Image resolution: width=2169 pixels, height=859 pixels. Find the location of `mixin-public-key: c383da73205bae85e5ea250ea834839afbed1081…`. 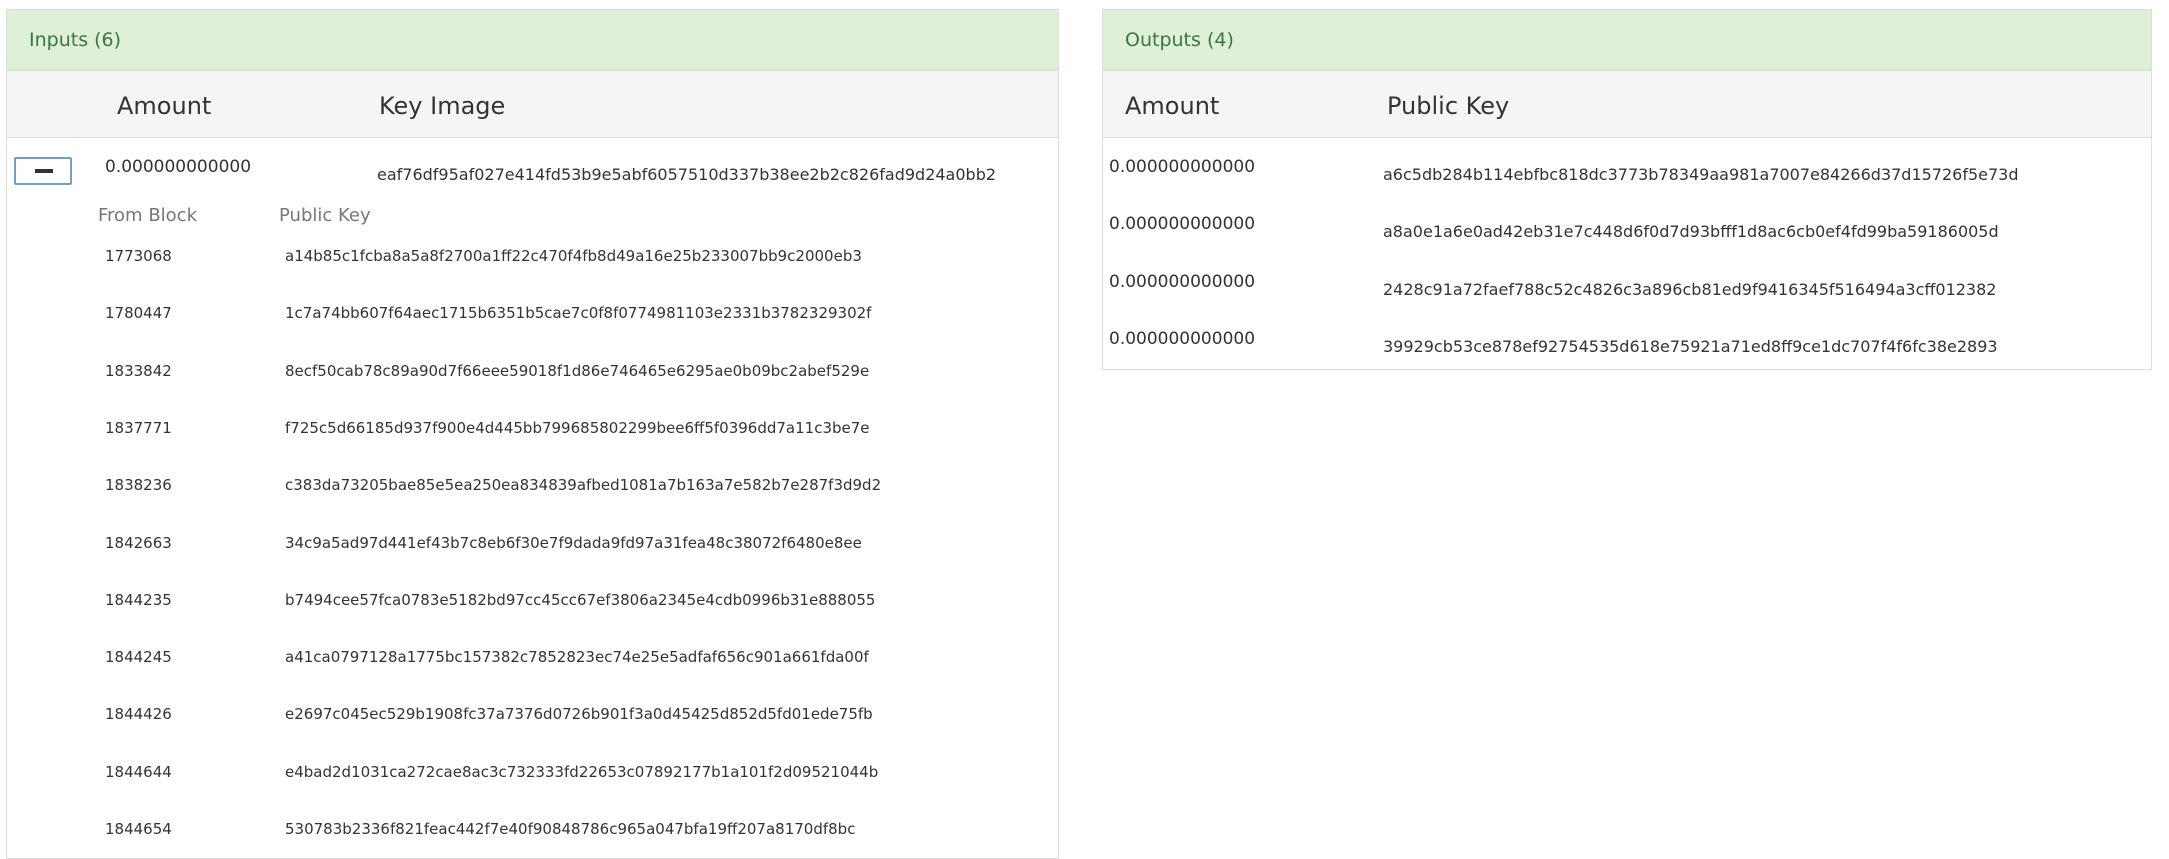

mixin-public-key: c383da73205bae85e5ea250ea834839afbed1081… is located at coordinates (583, 485).